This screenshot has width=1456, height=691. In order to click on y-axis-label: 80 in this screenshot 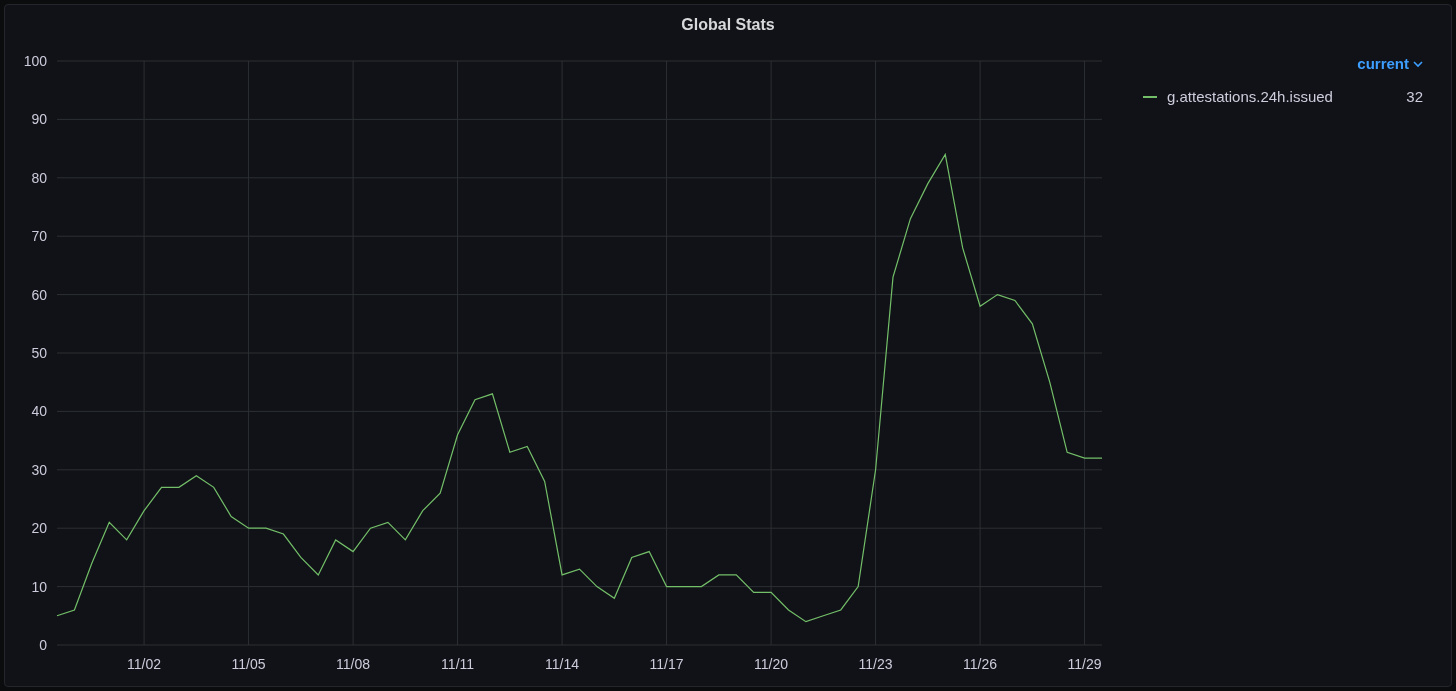, I will do `click(39, 177)`.